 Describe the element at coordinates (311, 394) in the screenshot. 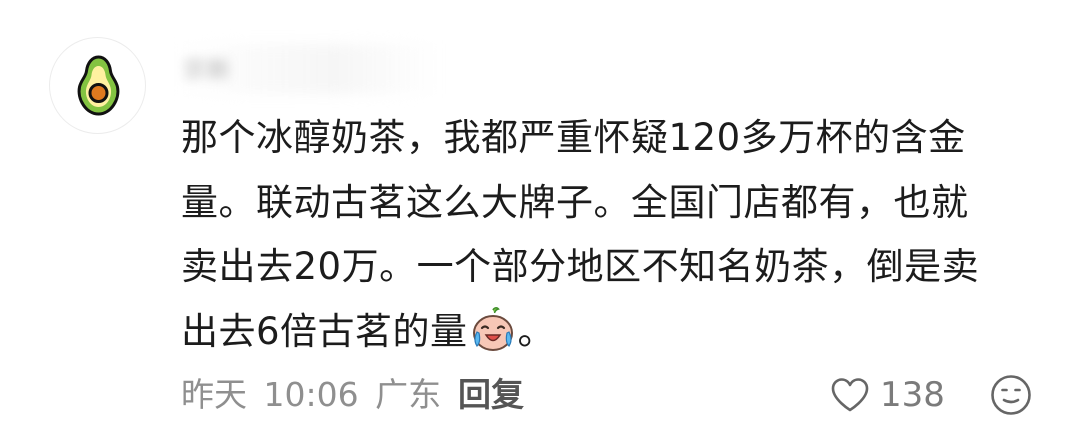

I see `comment-time: 10:06` at that location.